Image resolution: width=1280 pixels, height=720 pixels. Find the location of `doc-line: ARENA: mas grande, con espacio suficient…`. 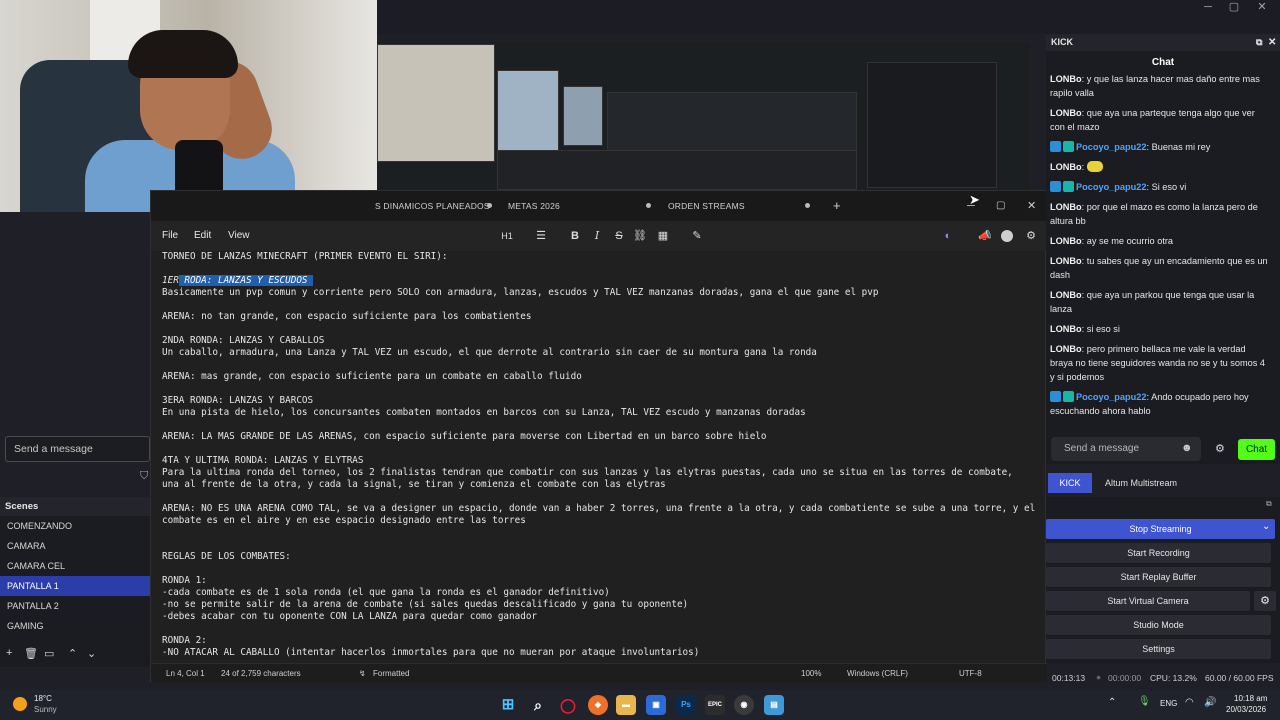

doc-line: ARENA: mas grande, con espacio suficient… is located at coordinates (372, 376).